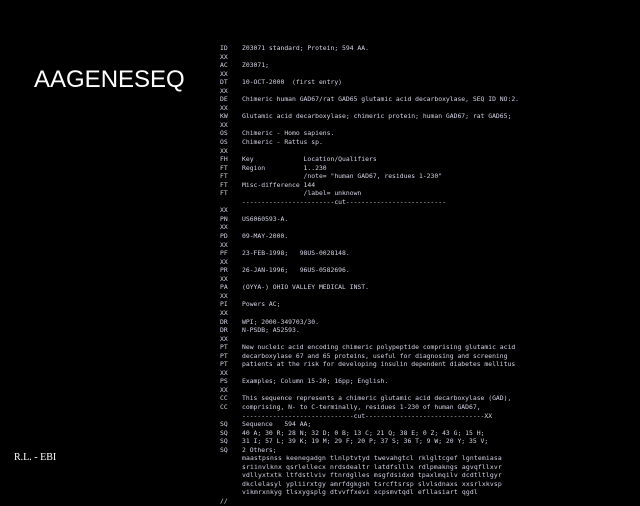 The width and height of the screenshot is (640, 506). Describe the element at coordinates (305, 287) in the screenshot. I see `line-text: (OYYA-) OHIO VALLEY MEDICAL INST.` at that location.